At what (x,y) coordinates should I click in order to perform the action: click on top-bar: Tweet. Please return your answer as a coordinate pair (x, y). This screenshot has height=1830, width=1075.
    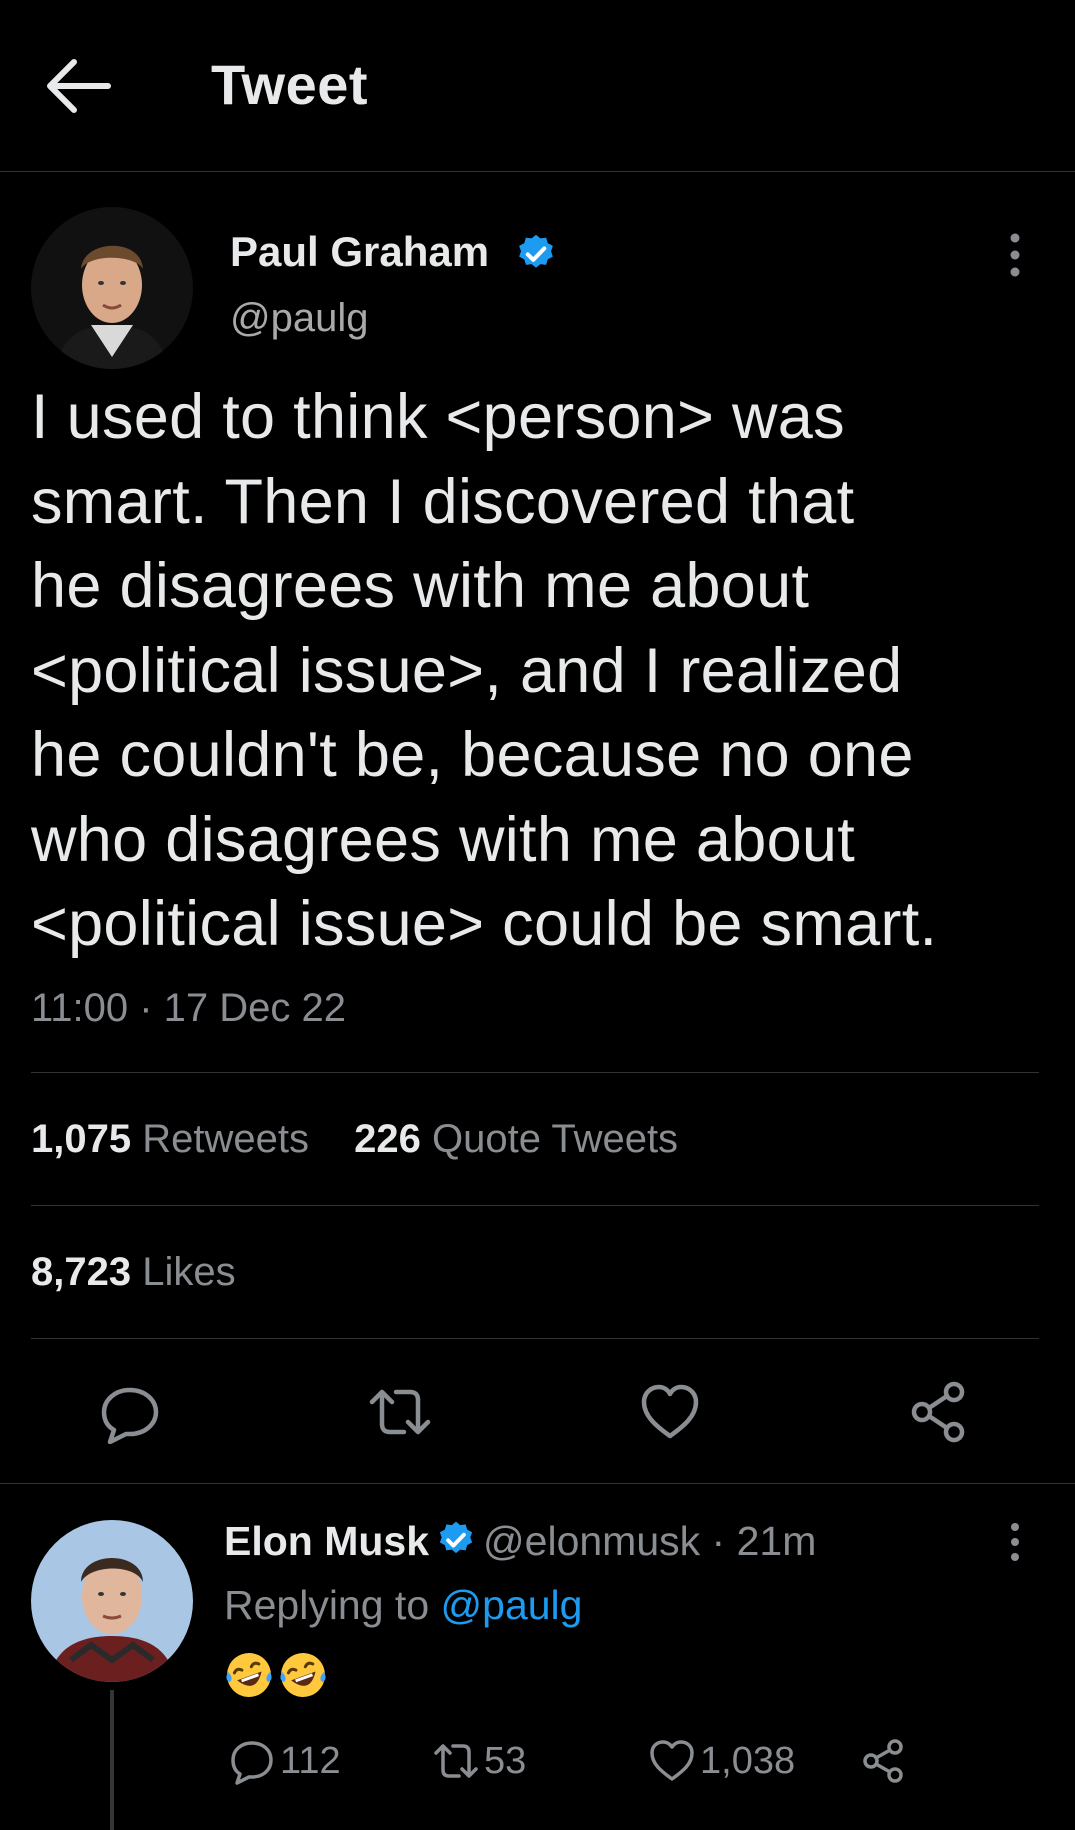
    Looking at the image, I should click on (537, 86).